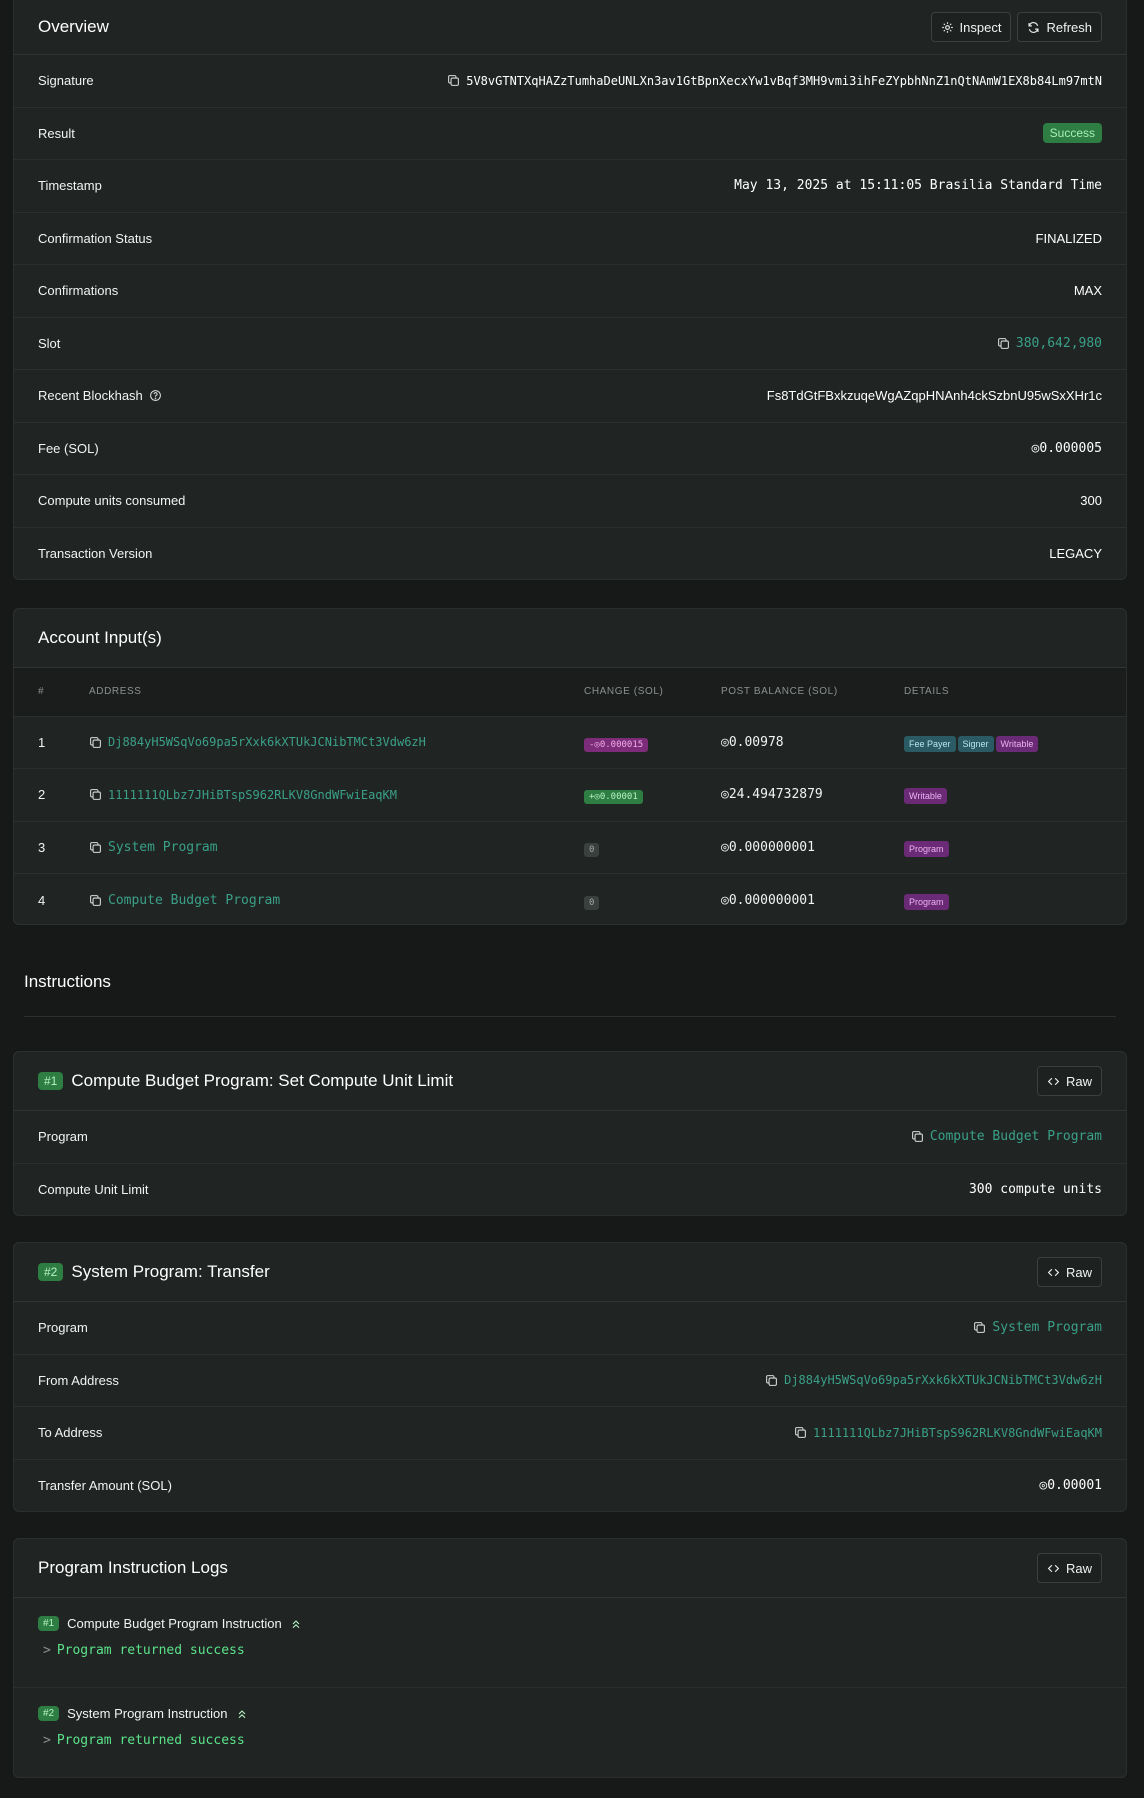 This screenshot has width=1144, height=1798. Describe the element at coordinates (570, 1328) in the screenshot. I see `instruction-row-program: Program System Program` at that location.